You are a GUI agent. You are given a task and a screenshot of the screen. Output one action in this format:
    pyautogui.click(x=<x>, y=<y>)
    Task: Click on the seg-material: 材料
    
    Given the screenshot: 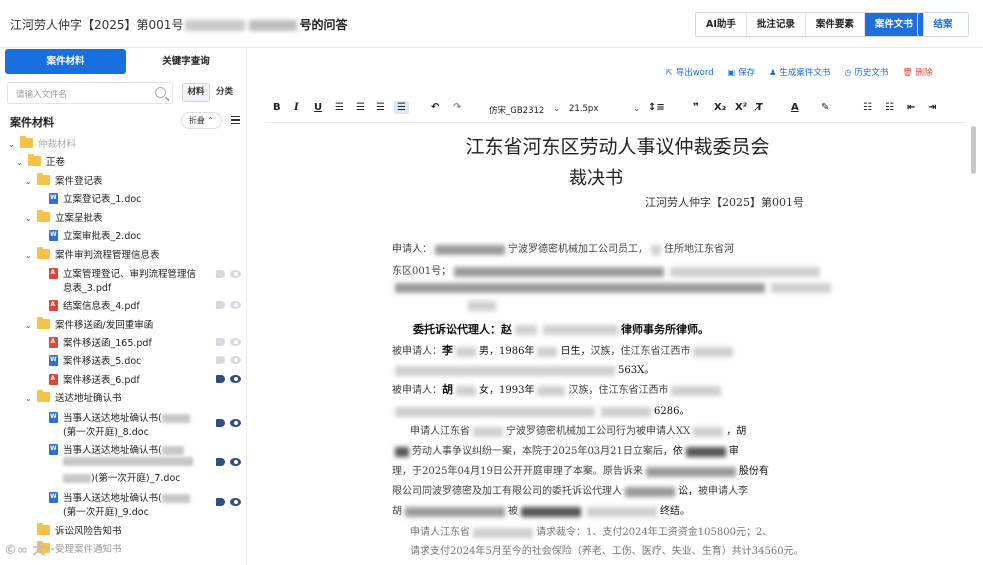 What is the action you would take?
    pyautogui.click(x=196, y=92)
    